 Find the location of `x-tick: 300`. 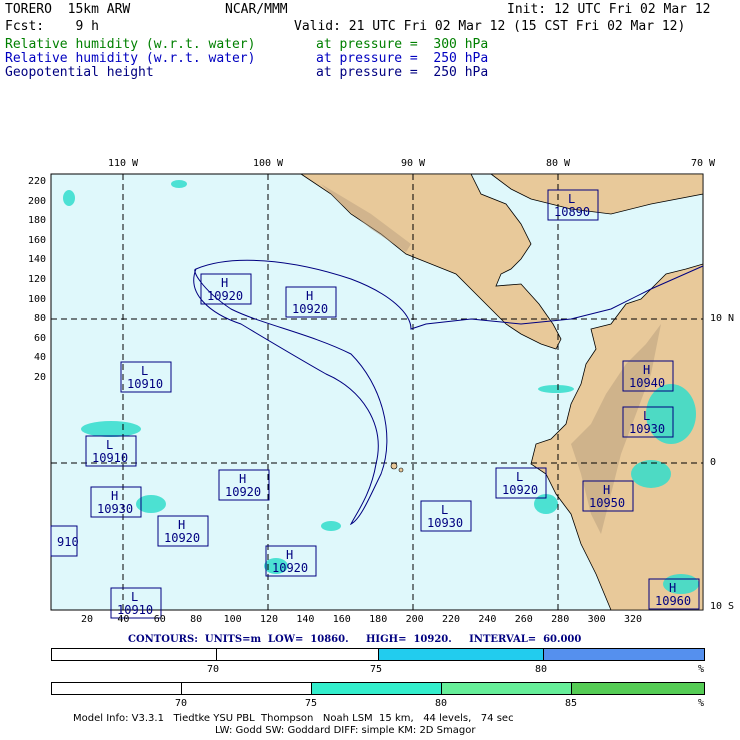

x-tick: 300 is located at coordinates (596, 619).